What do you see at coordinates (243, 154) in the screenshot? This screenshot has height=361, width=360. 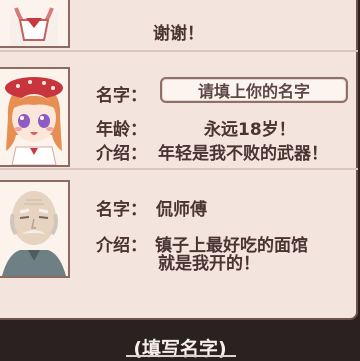 I see `player-intro-value: 年轻是我不败的武器！` at bounding box center [243, 154].